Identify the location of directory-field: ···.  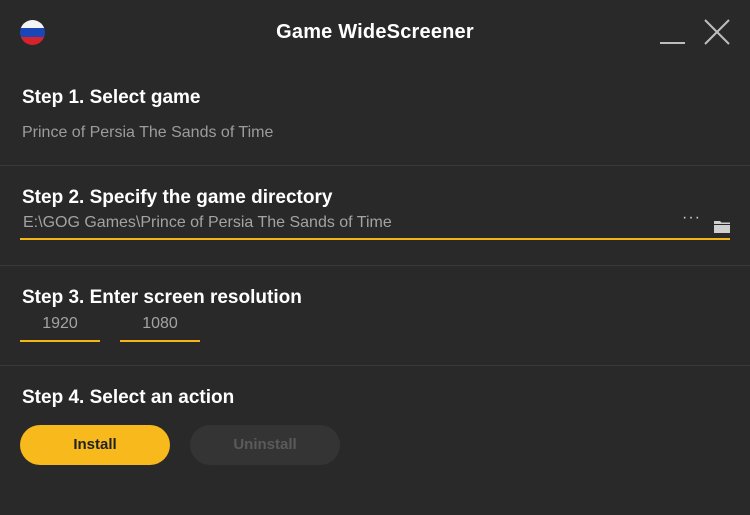
(375, 224).